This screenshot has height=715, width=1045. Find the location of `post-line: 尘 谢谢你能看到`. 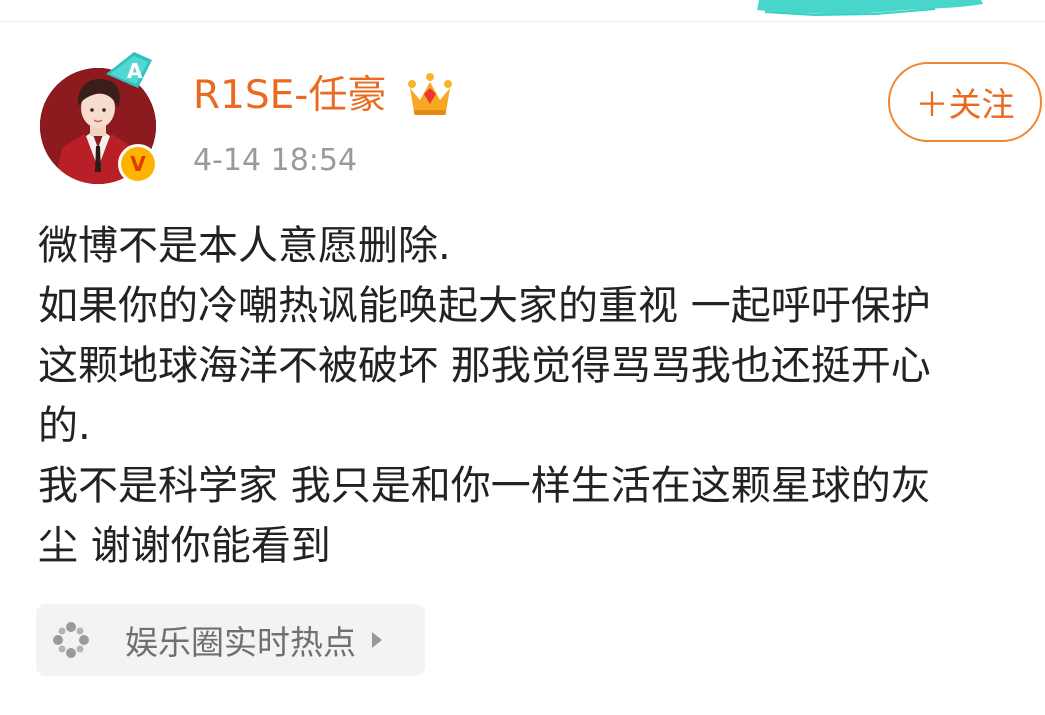

post-line: 尘 谢谢你能看到 is located at coordinates (184, 546).